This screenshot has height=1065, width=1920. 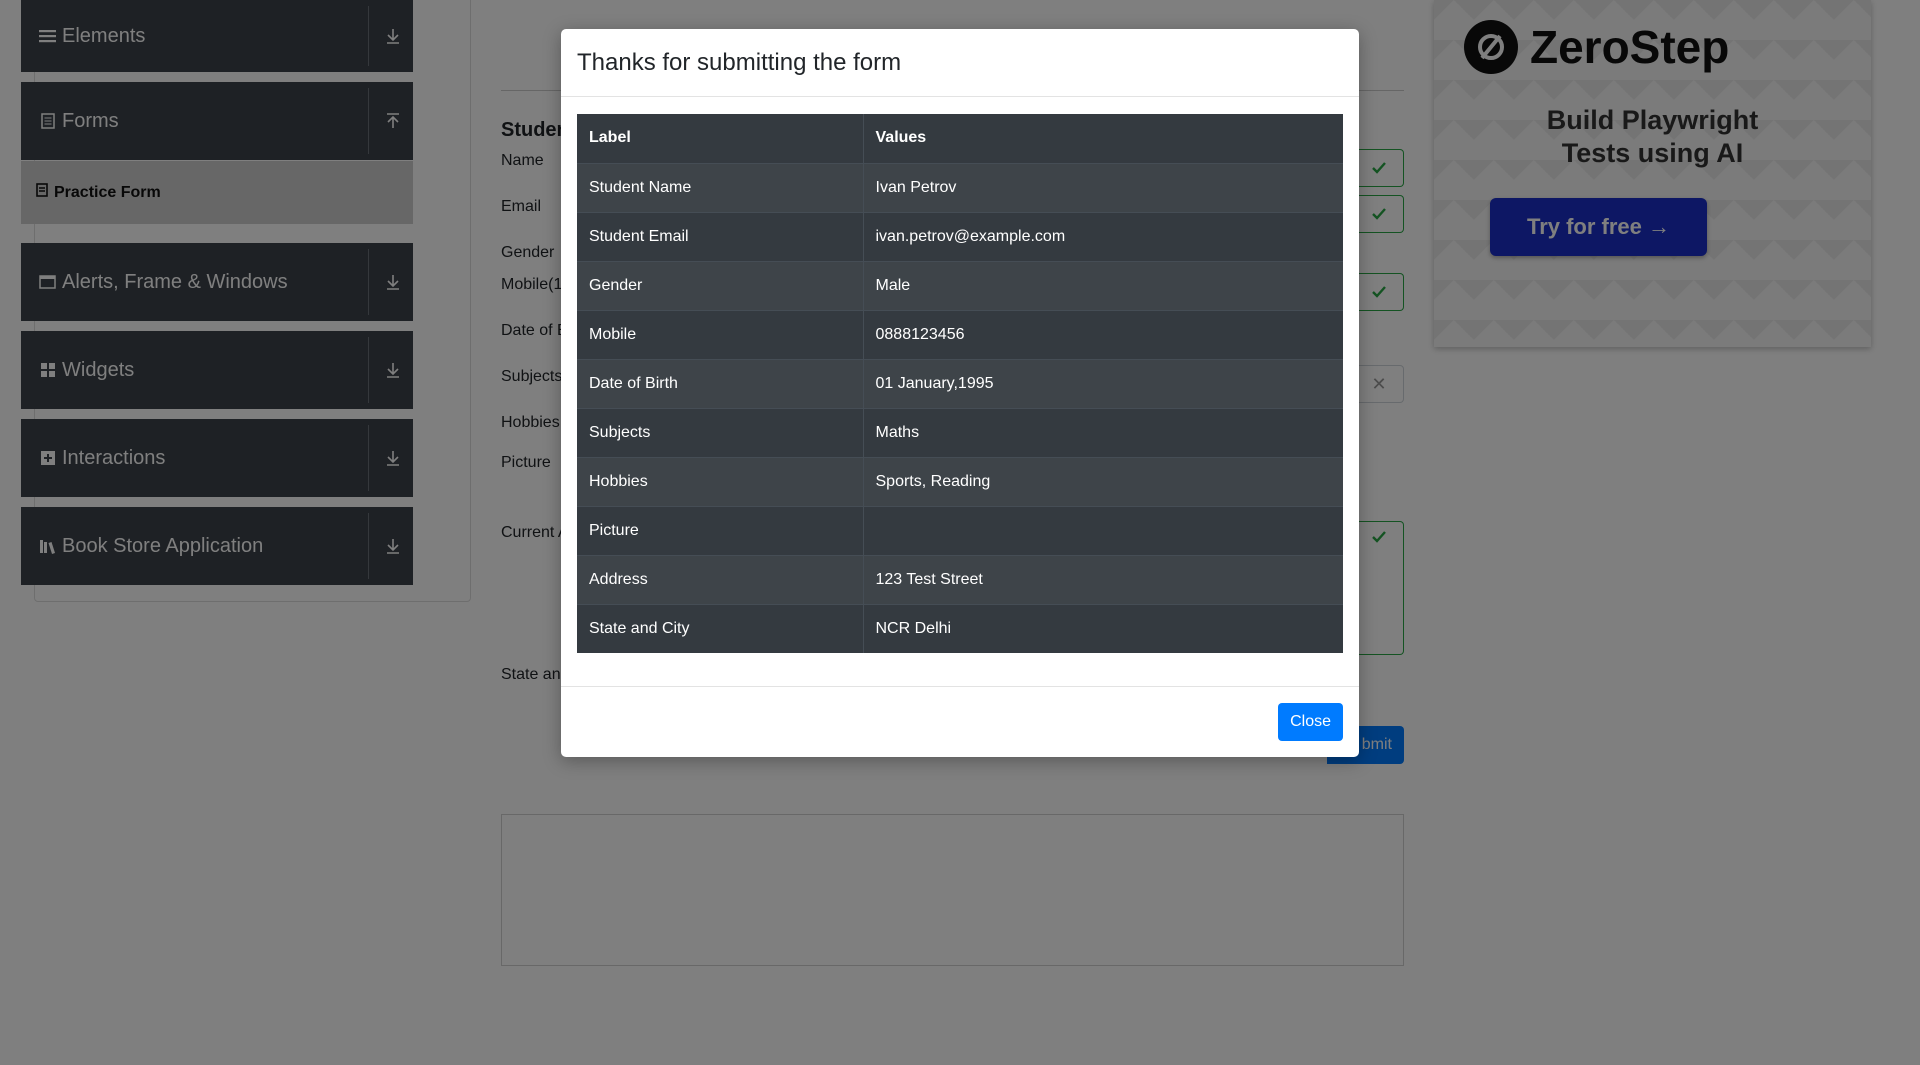 What do you see at coordinates (1103, 432) in the screenshot?
I see `row-value: Maths` at bounding box center [1103, 432].